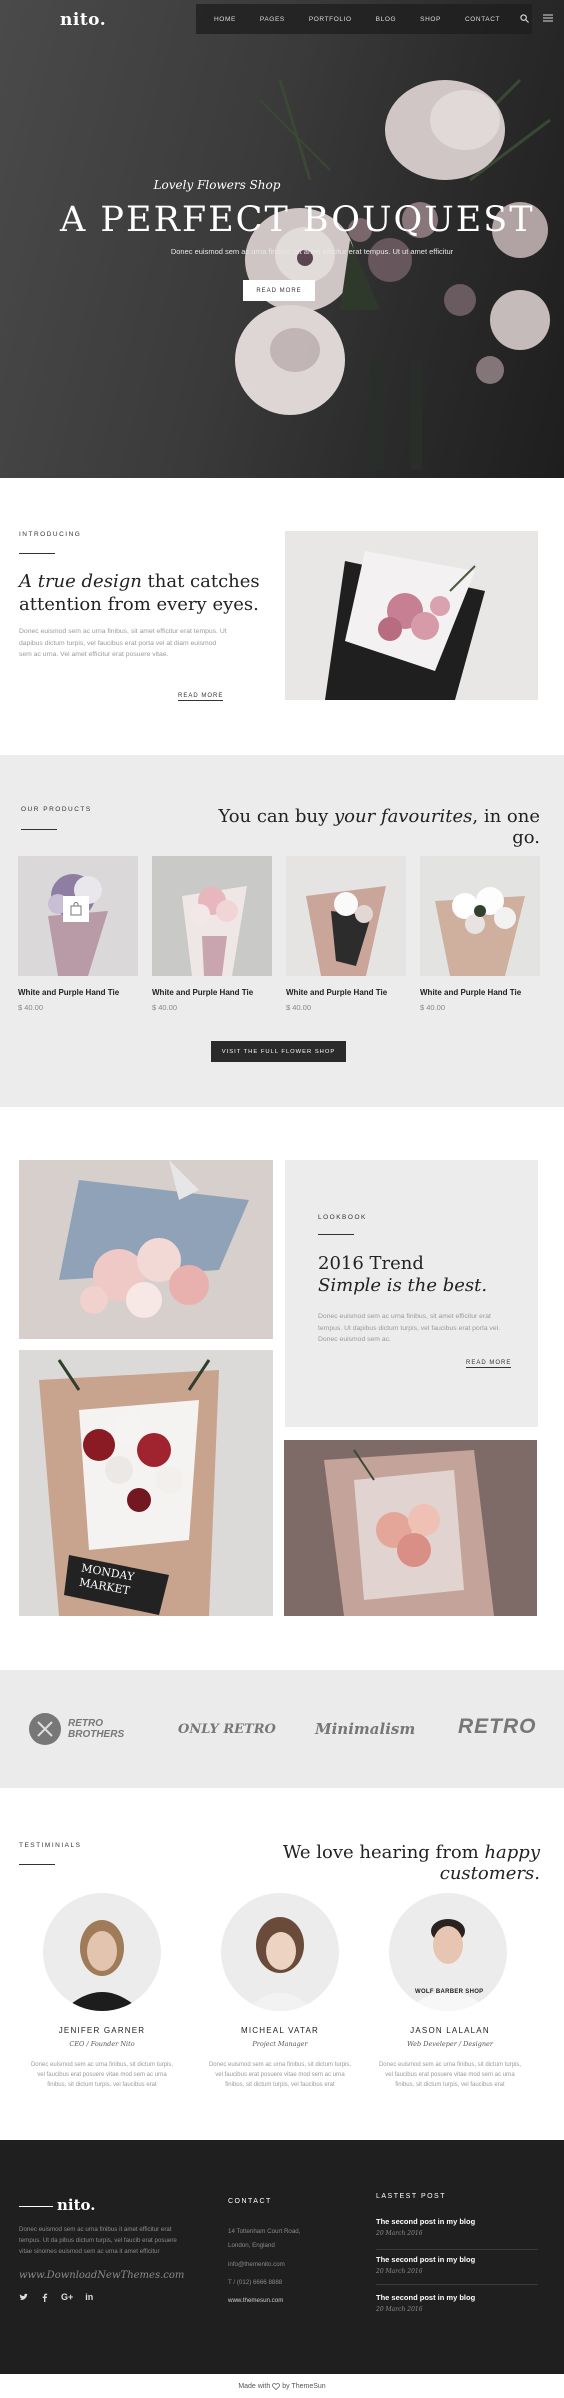 The width and height of the screenshot is (564, 2398). Describe the element at coordinates (297, 220) in the screenshot. I see `hero-title: A PERFECT BOUQUEST` at that location.